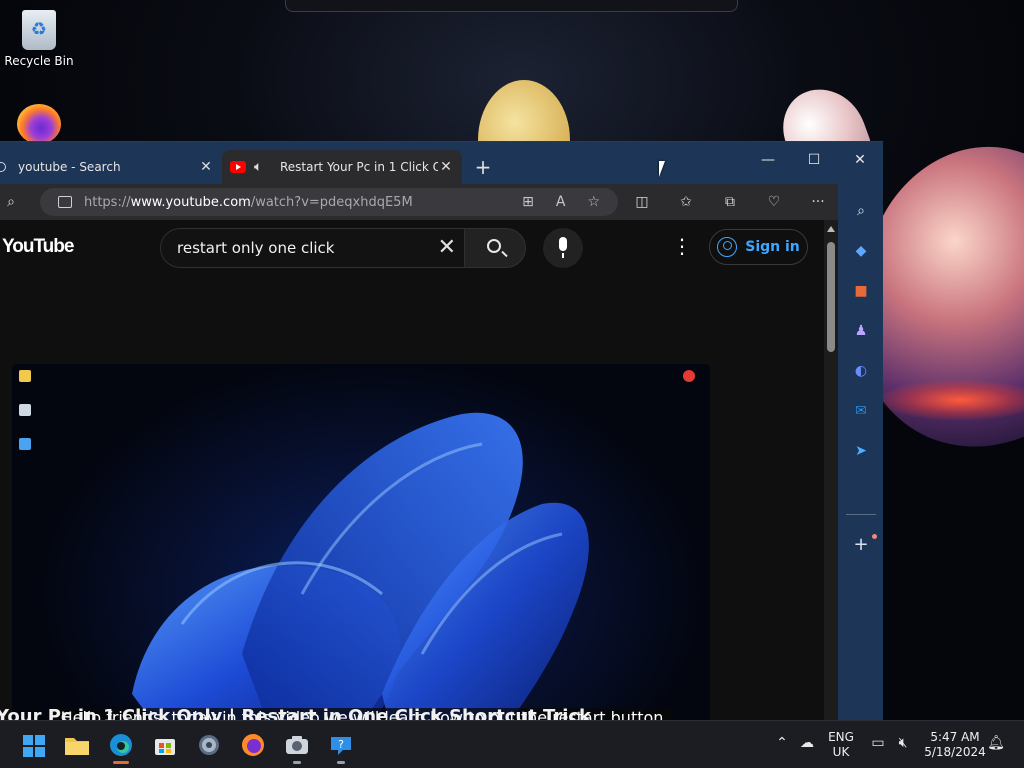 This screenshot has width=1024, height=768. What do you see at coordinates (689, 377) in the screenshot?
I see `video-desktop-restart-icon` at bounding box center [689, 377].